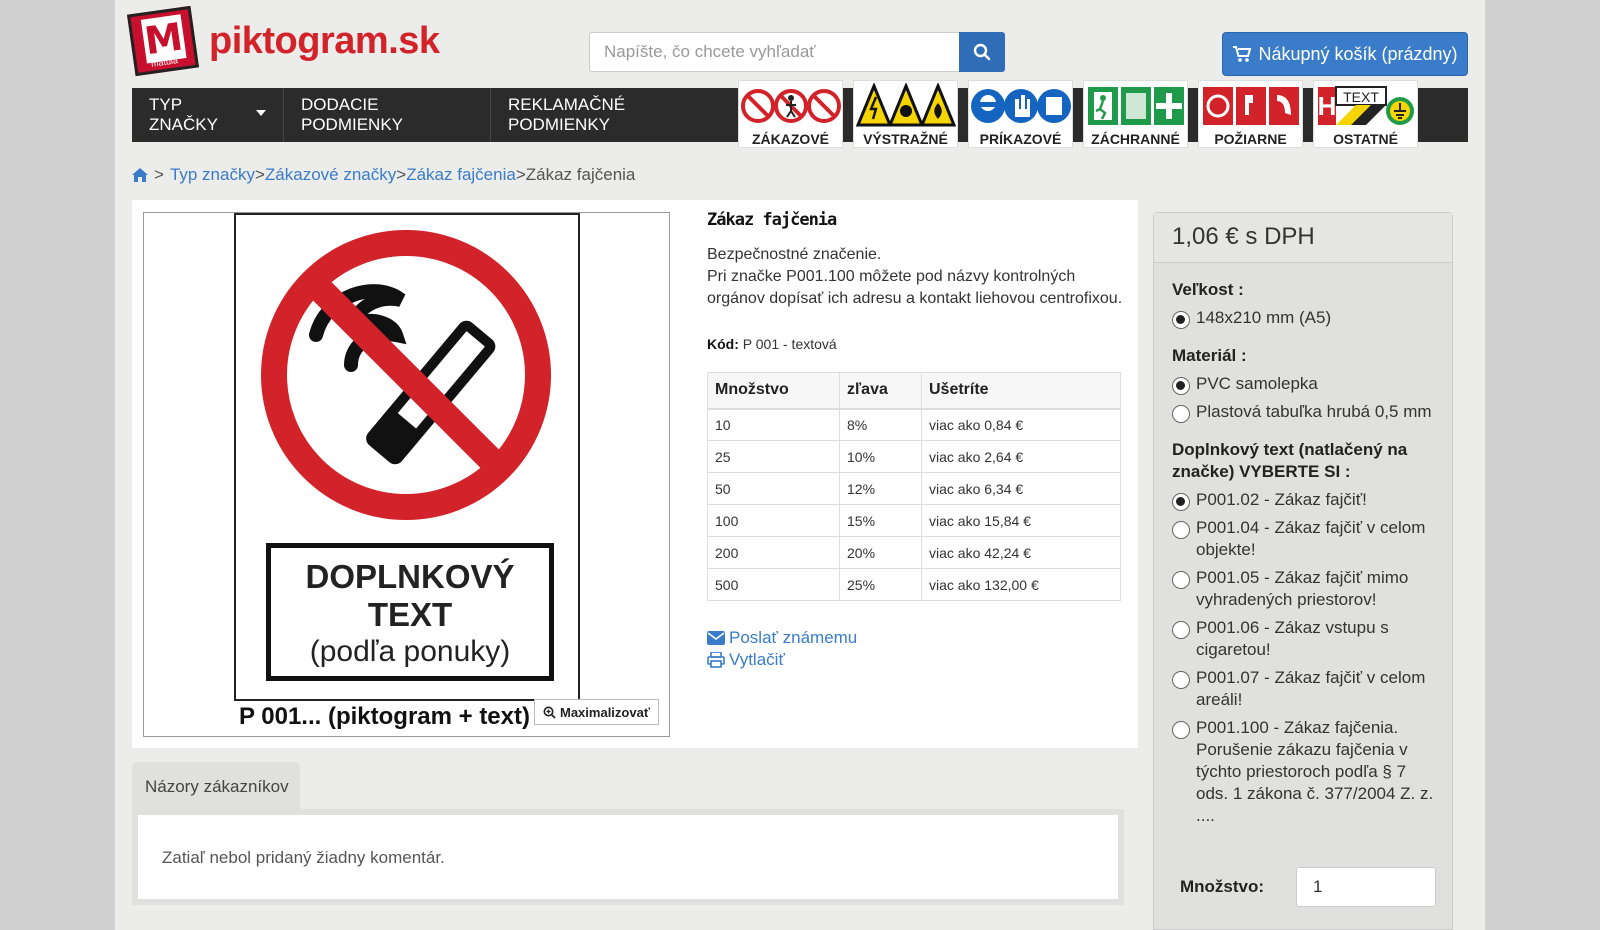  What do you see at coordinates (773, 552) in the screenshot?
I see `table-cell: 200` at bounding box center [773, 552].